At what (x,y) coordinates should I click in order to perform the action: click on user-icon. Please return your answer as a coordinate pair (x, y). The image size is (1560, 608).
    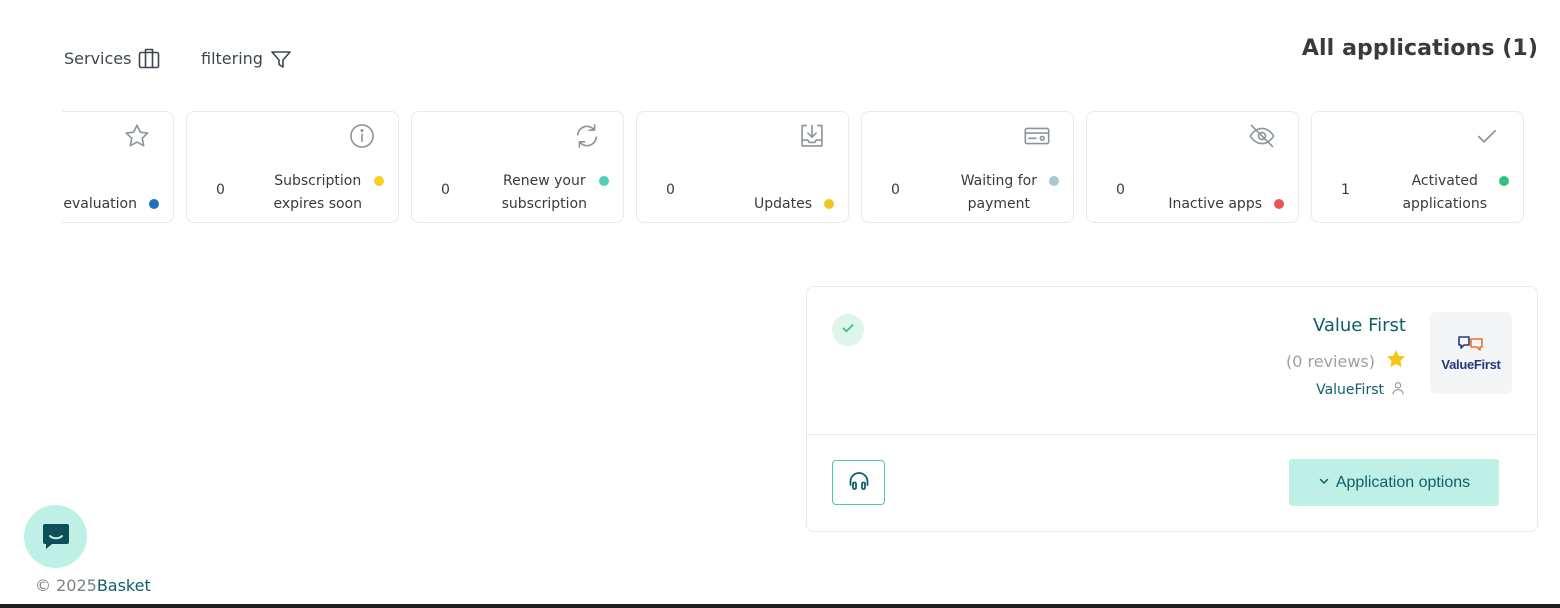
    Looking at the image, I should click on (1398, 390).